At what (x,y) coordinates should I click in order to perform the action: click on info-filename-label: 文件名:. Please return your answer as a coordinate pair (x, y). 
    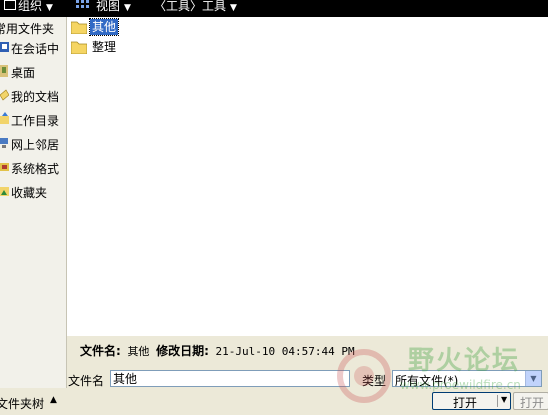
    Looking at the image, I should click on (100, 351).